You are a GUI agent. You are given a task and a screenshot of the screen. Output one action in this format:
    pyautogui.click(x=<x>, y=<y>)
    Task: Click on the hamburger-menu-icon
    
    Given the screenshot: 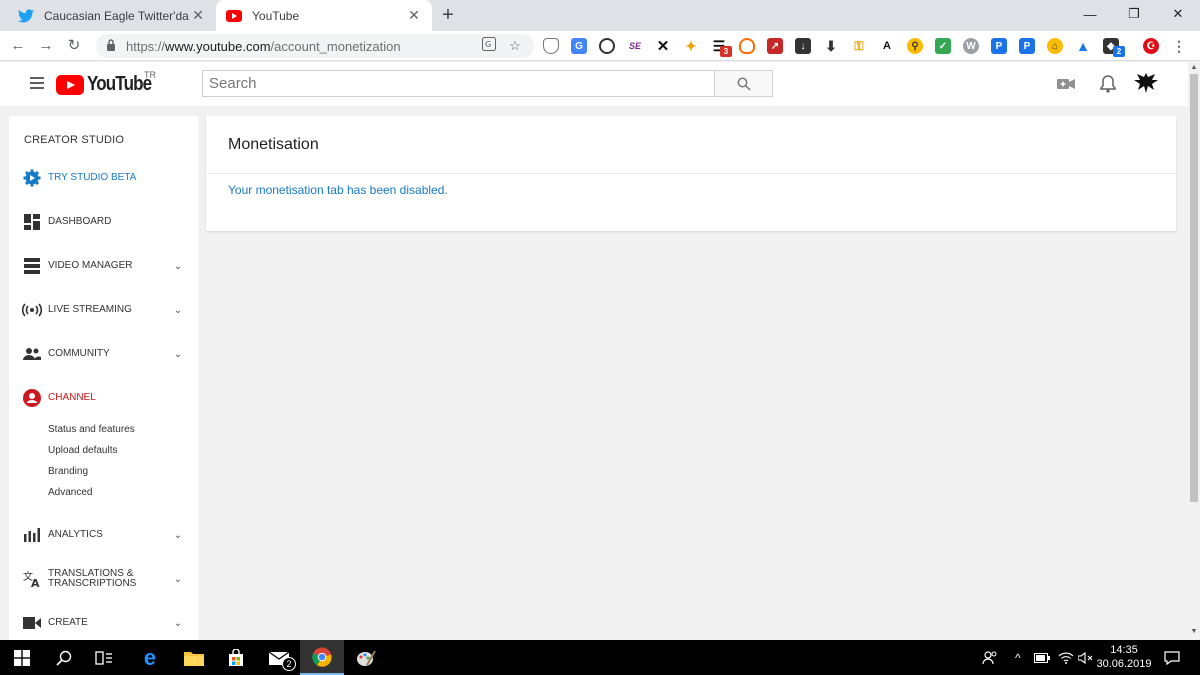 What is the action you would take?
    pyautogui.click(x=37, y=83)
    